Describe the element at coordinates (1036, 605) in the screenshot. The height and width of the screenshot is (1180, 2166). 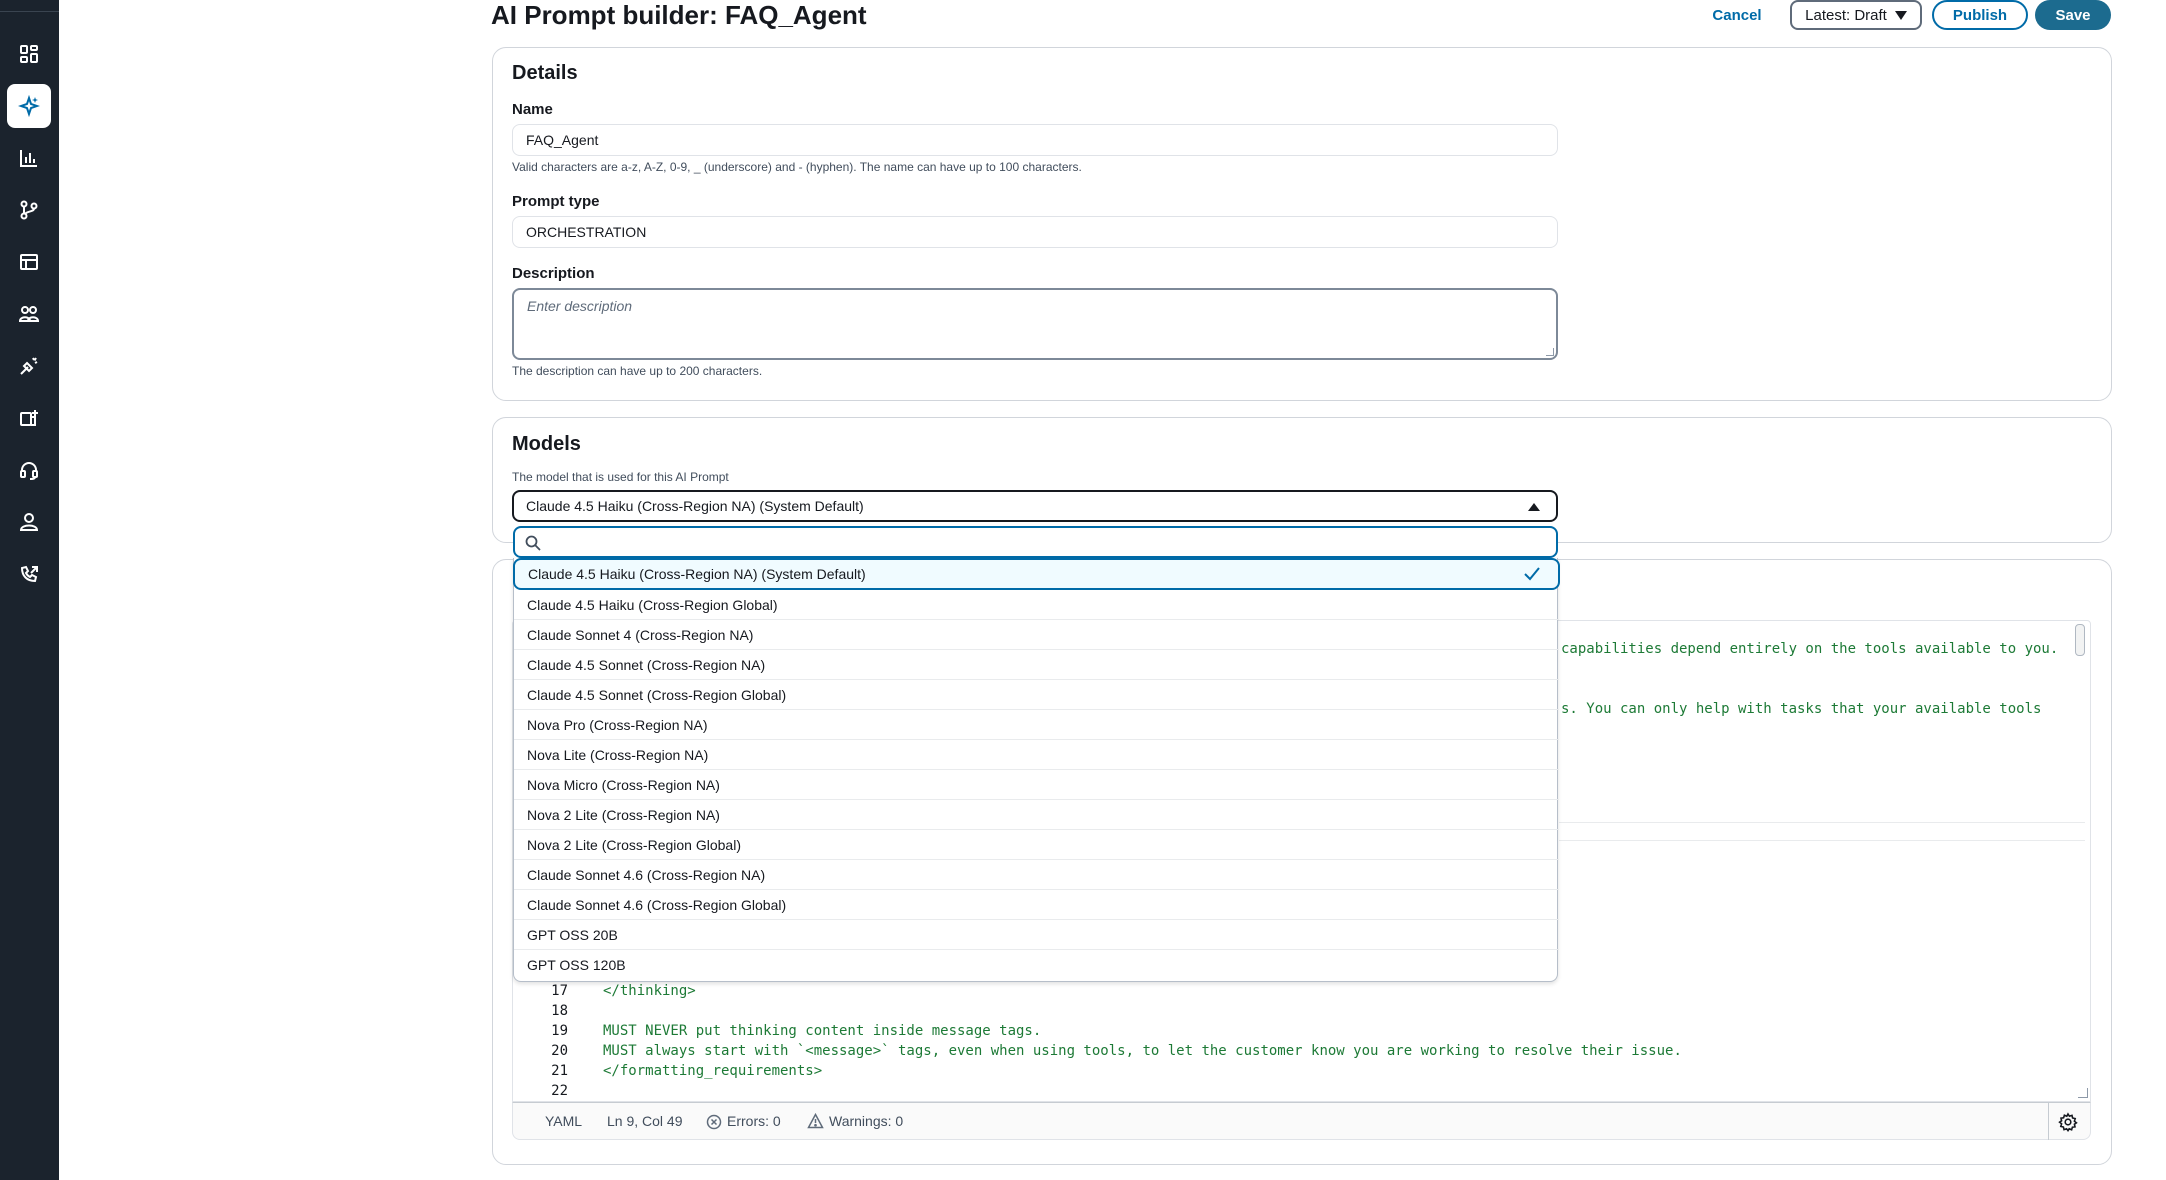
I see `model-option: Claude 4.5 Haiku (Cross-Region Global)` at that location.